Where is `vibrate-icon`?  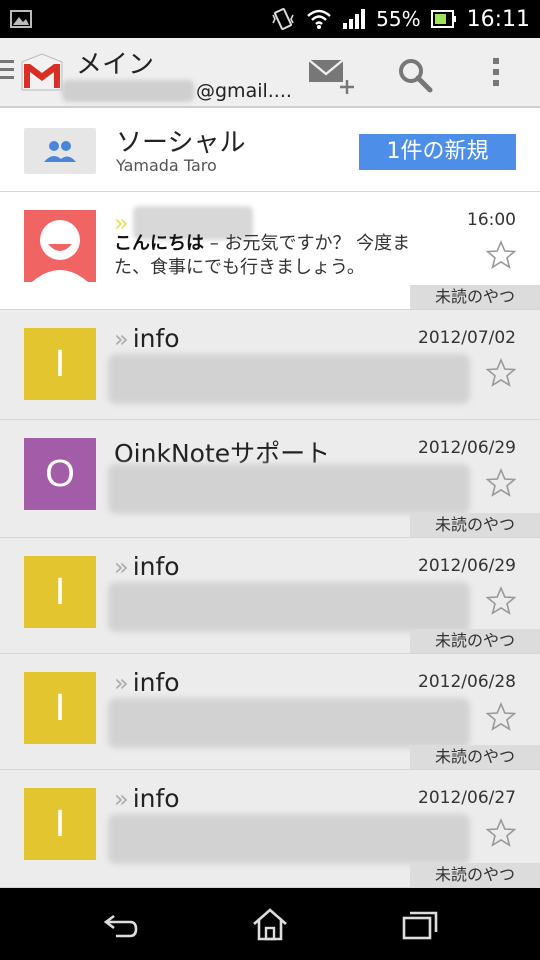 vibrate-icon is located at coordinates (283, 19).